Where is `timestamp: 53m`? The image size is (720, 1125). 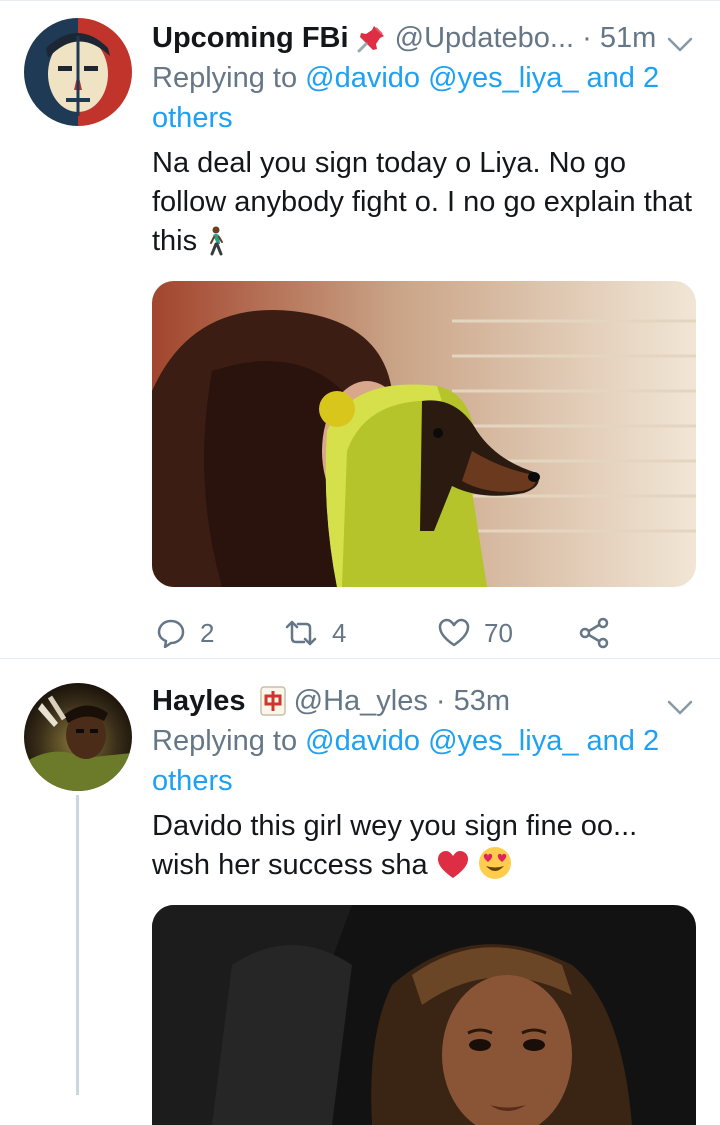 timestamp: 53m is located at coordinates (482, 701).